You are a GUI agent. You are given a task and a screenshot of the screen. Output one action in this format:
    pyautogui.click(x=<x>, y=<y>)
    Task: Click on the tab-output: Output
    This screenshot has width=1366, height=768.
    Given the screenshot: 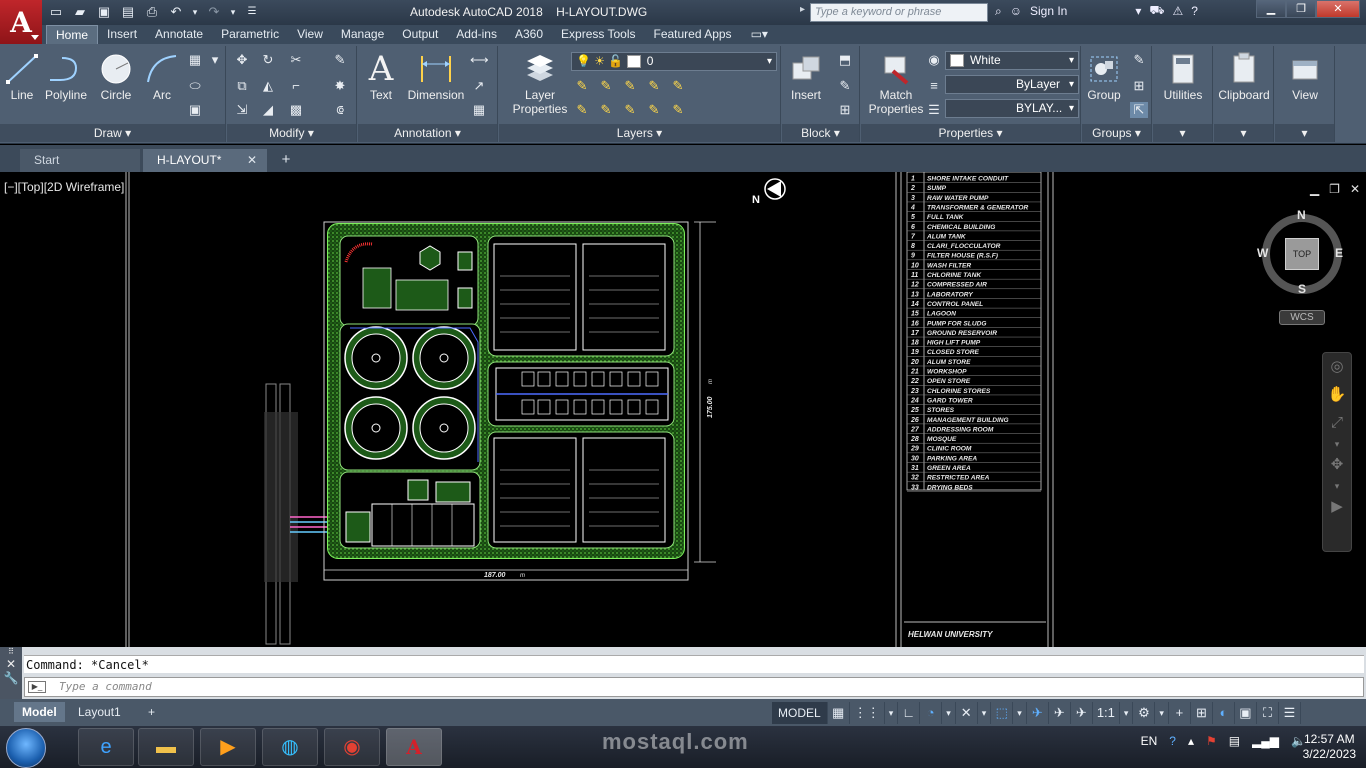 What is the action you would take?
    pyautogui.click(x=420, y=34)
    